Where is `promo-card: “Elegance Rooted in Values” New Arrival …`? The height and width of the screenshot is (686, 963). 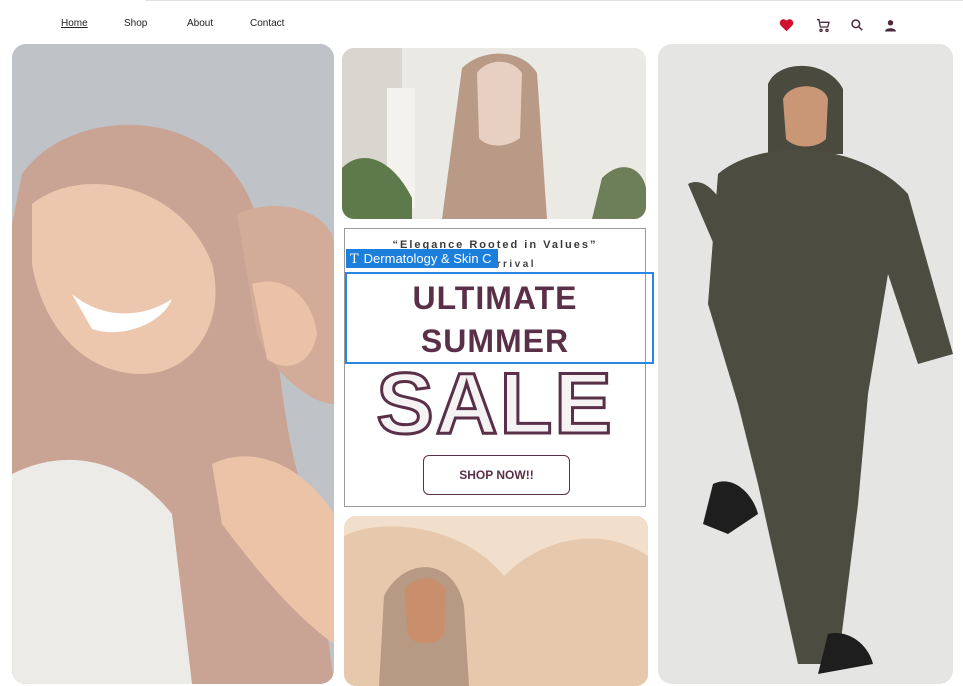 promo-card: “Elegance Rooted in Values” New Arrival … is located at coordinates (499, 367).